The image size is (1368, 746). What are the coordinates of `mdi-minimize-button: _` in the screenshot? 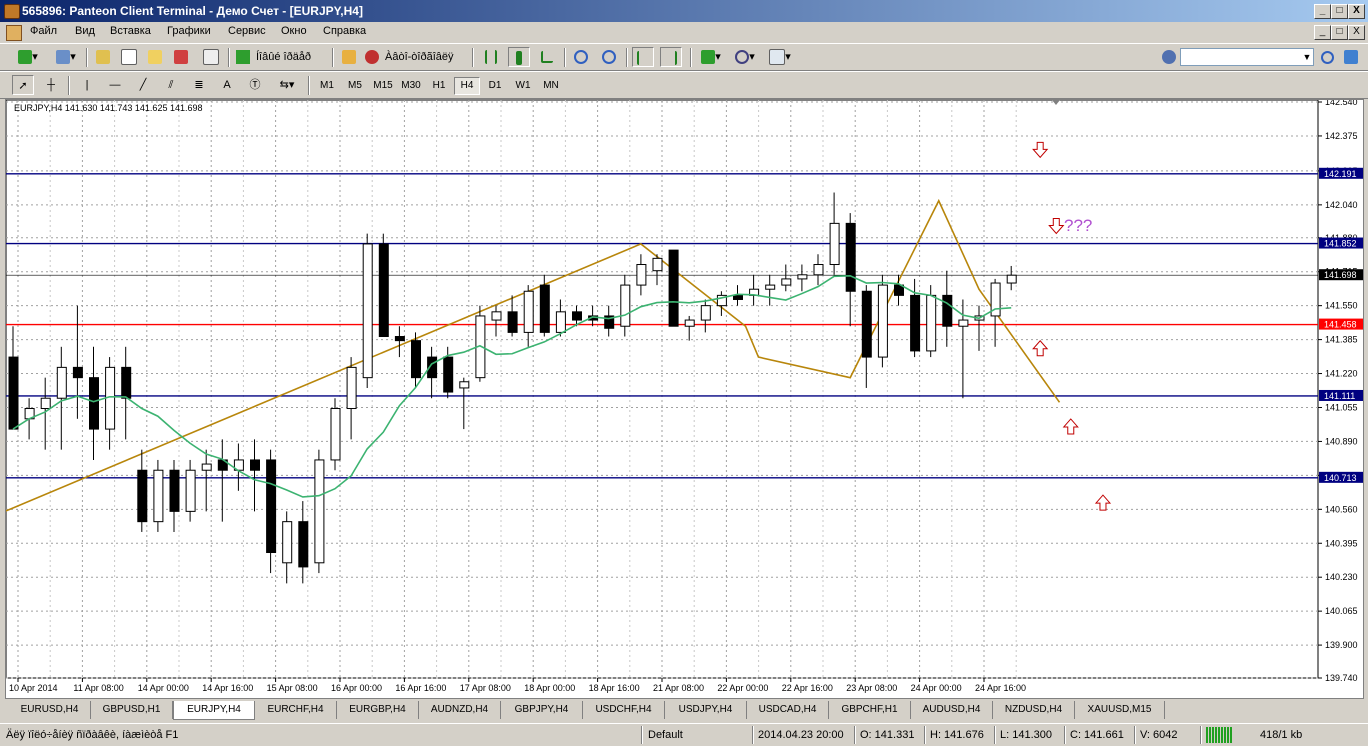 It's located at (1322, 32).